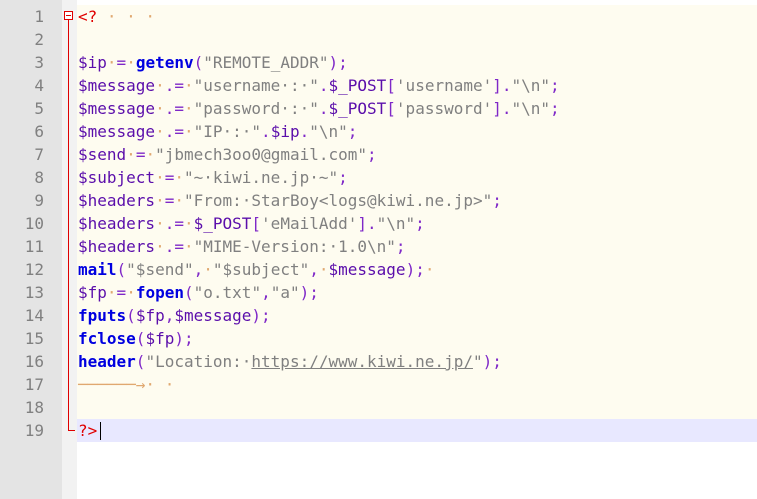  I want to click on code-line: 10 $headers·.=·$_POST['eMailAdd']."\n";, so click(378, 223).